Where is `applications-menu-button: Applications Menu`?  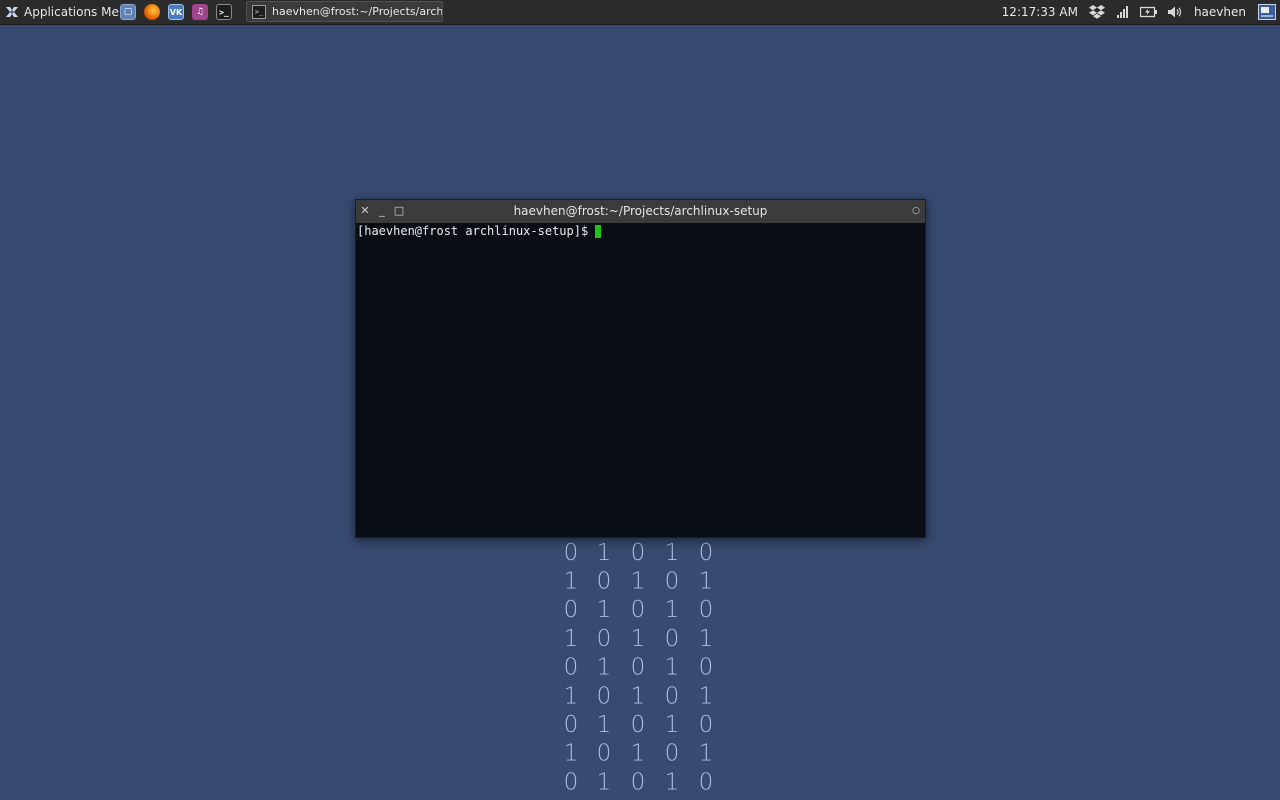
applications-menu-button: Applications Menu is located at coordinates (69, 12).